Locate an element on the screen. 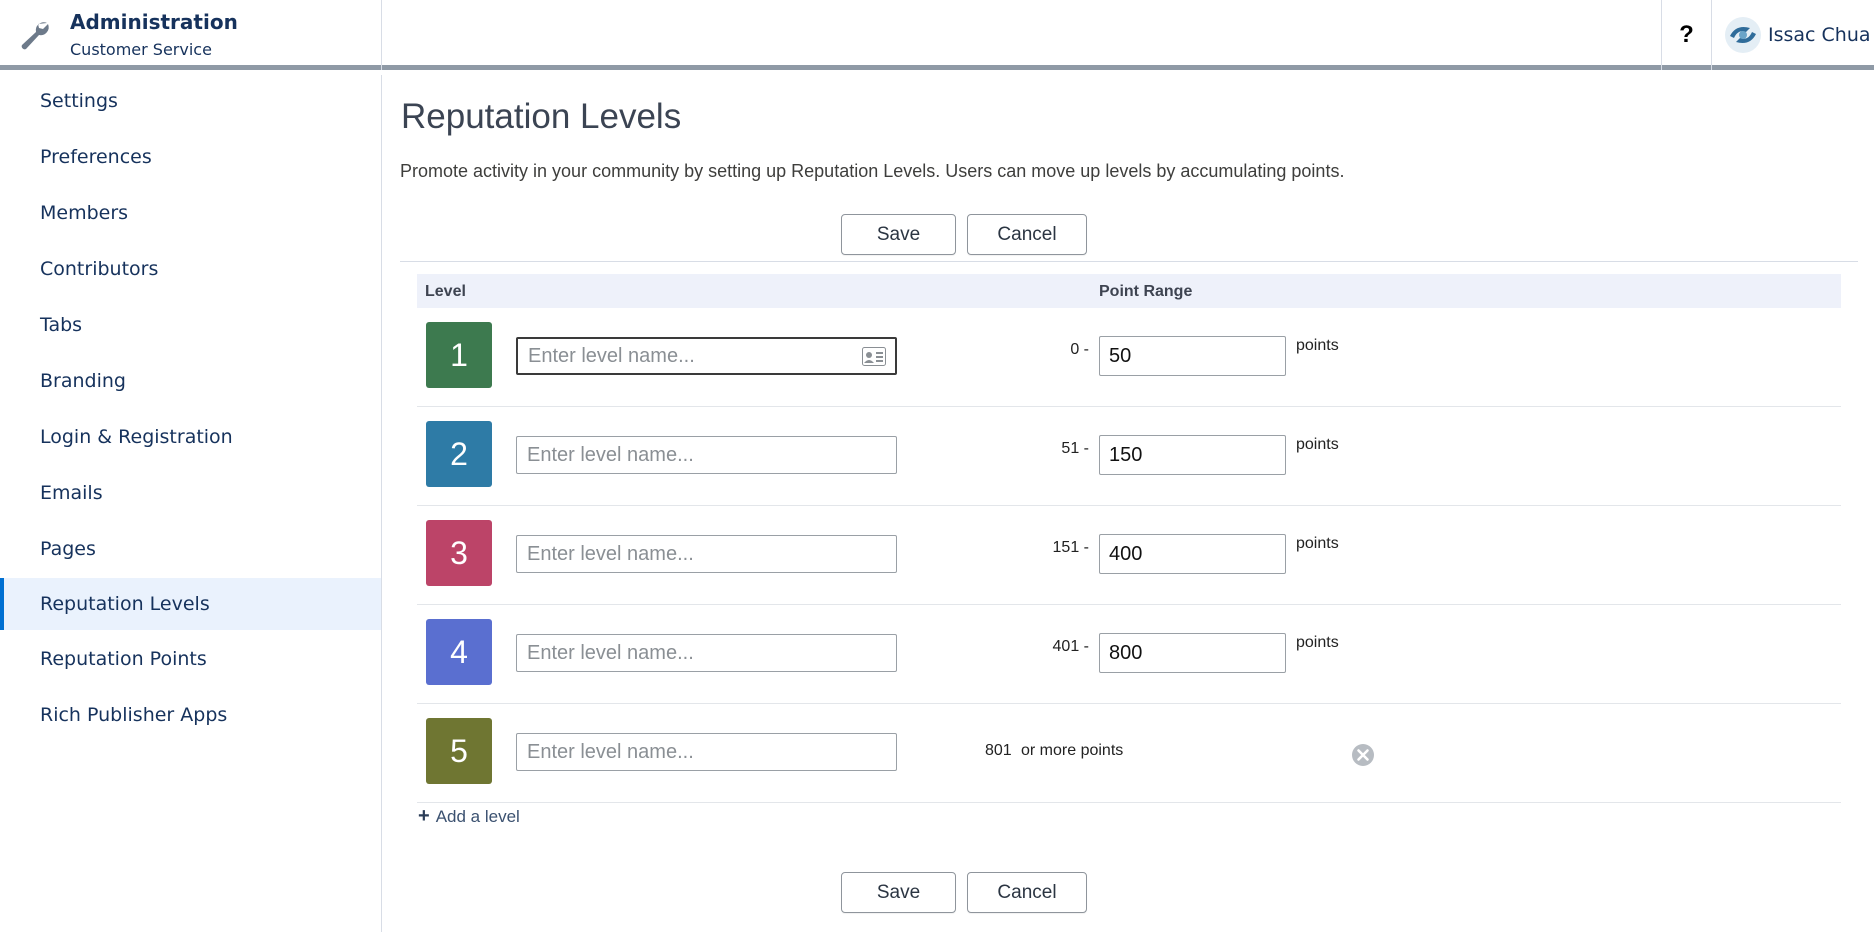  column-header-level: Level is located at coordinates (445, 291).